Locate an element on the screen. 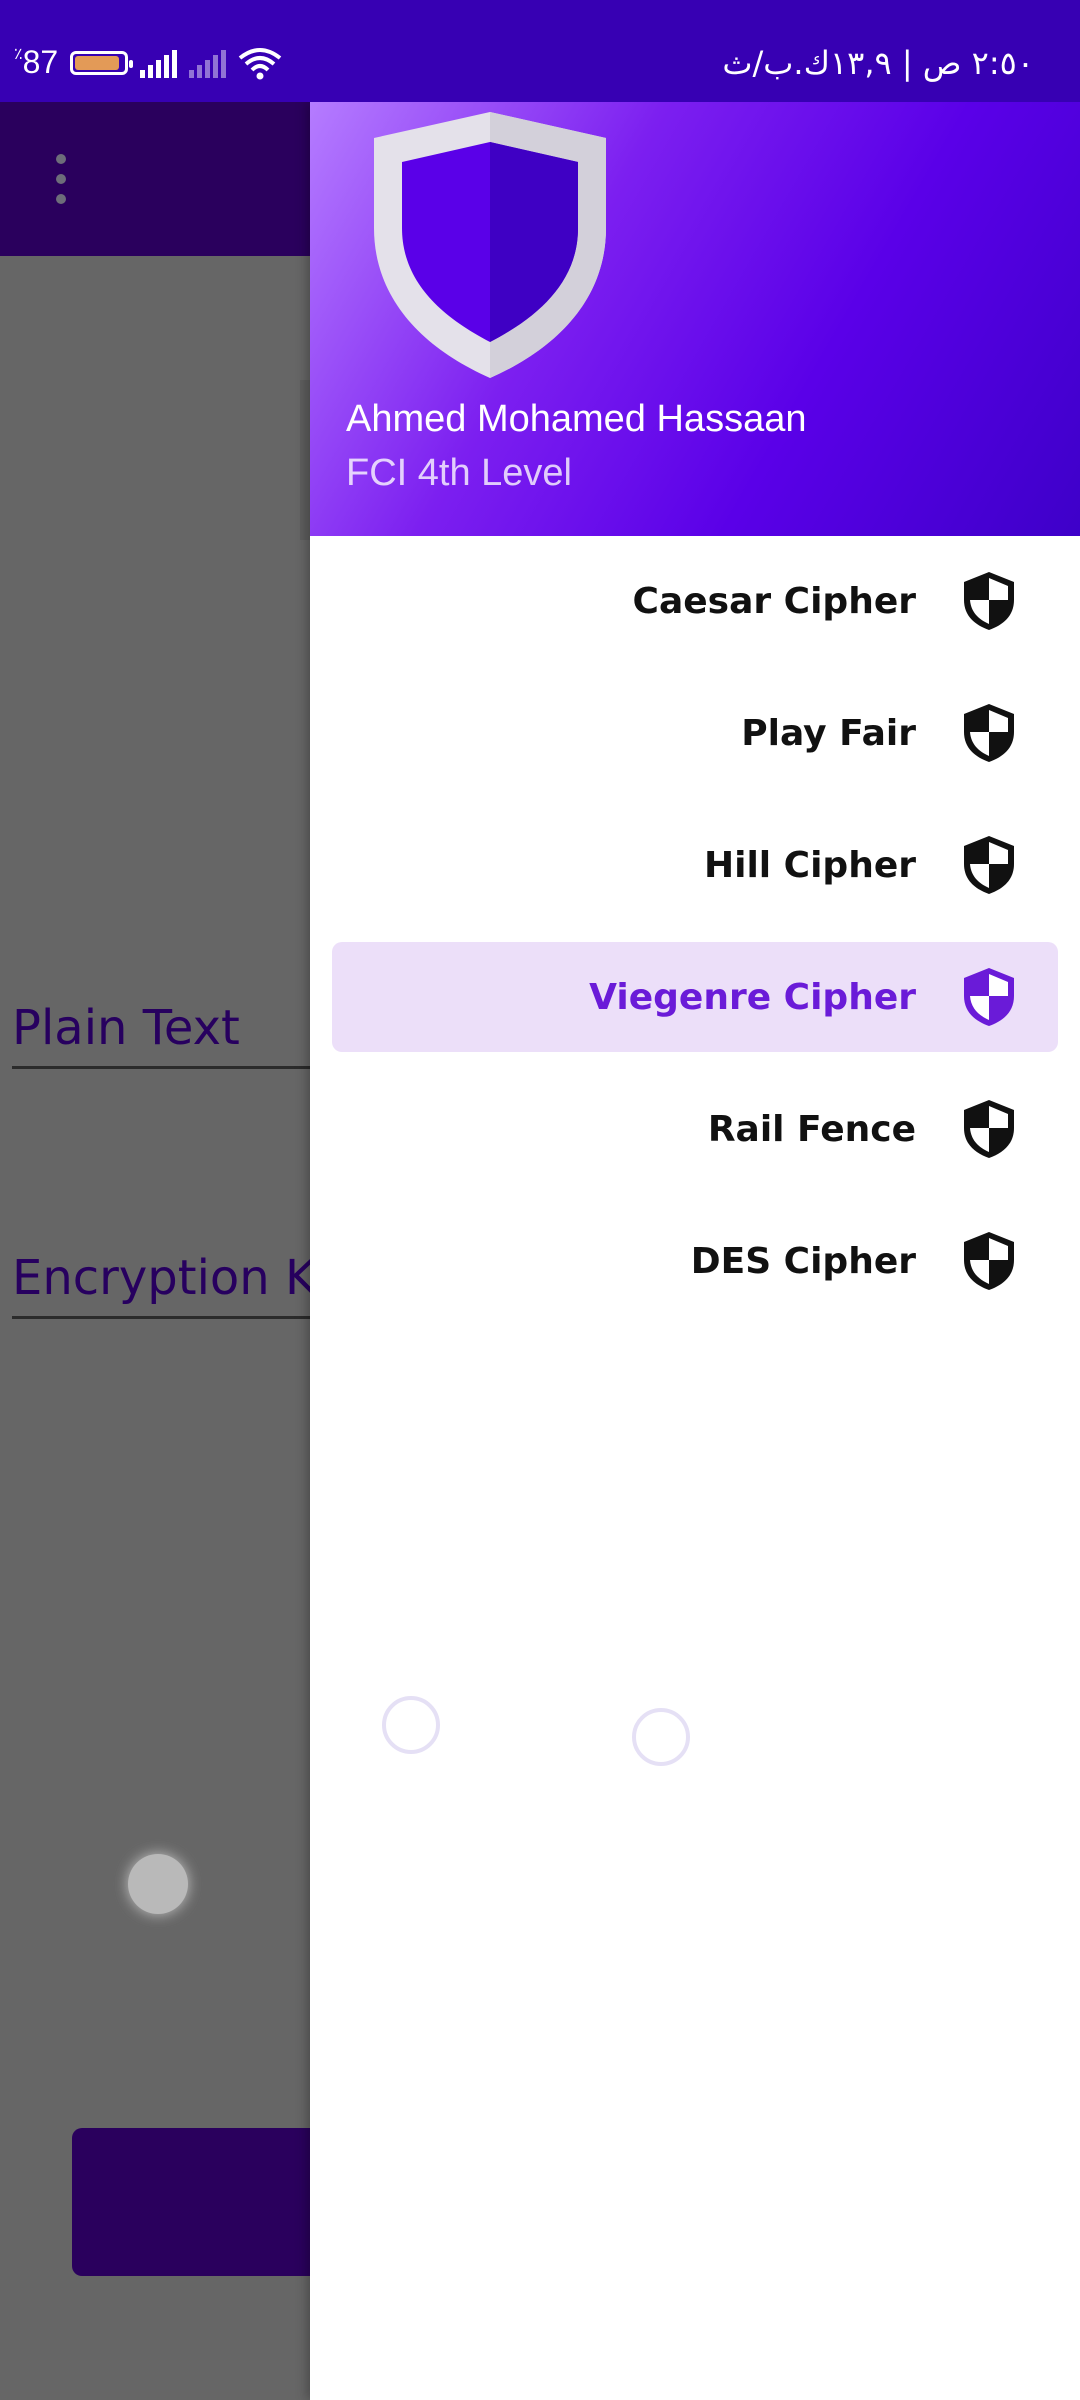 This screenshot has width=1080, height=2400. status-left-group: ٪87 is located at coordinates (148, 62).